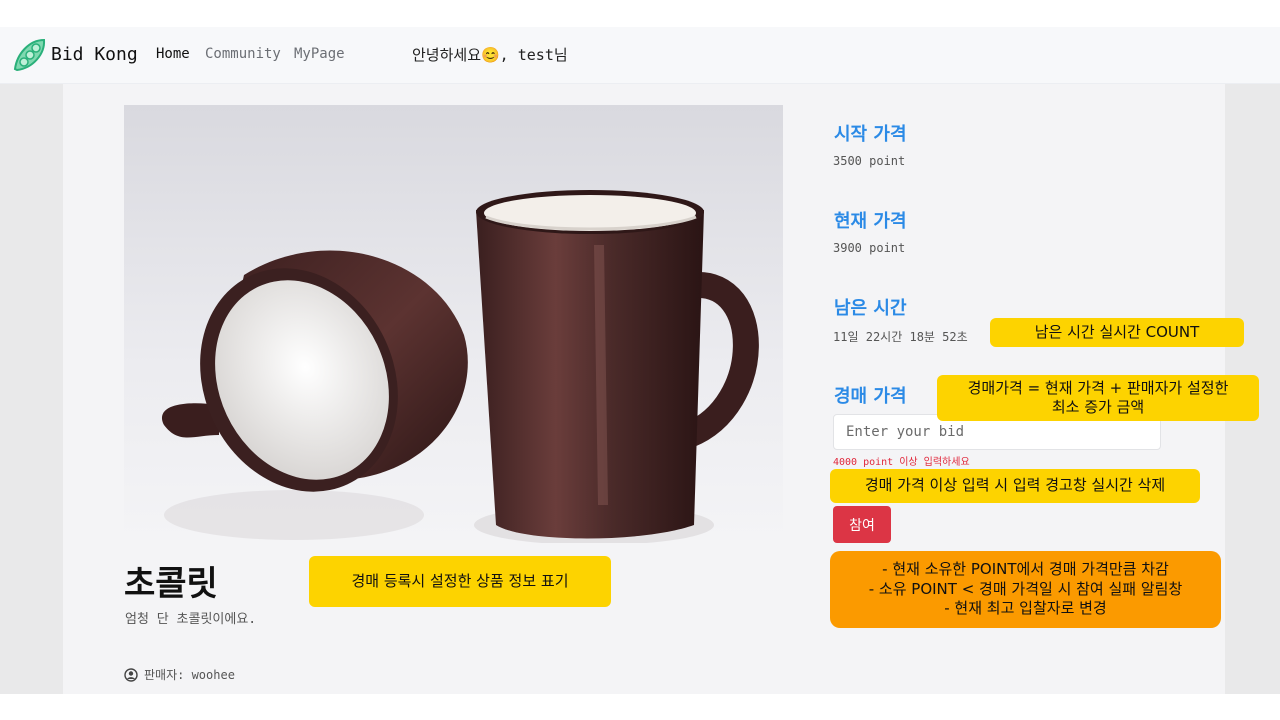  Describe the element at coordinates (319, 54) in the screenshot. I see `nav-link-mypage: MyPage` at that location.